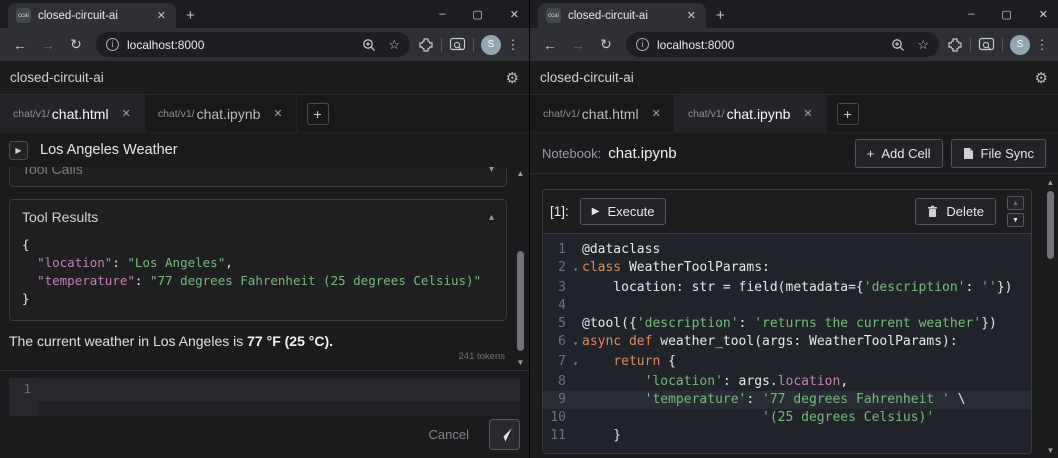 This screenshot has width=1058, height=458. I want to click on chat-scrollbar: ▲ ▼, so click(520, 268).